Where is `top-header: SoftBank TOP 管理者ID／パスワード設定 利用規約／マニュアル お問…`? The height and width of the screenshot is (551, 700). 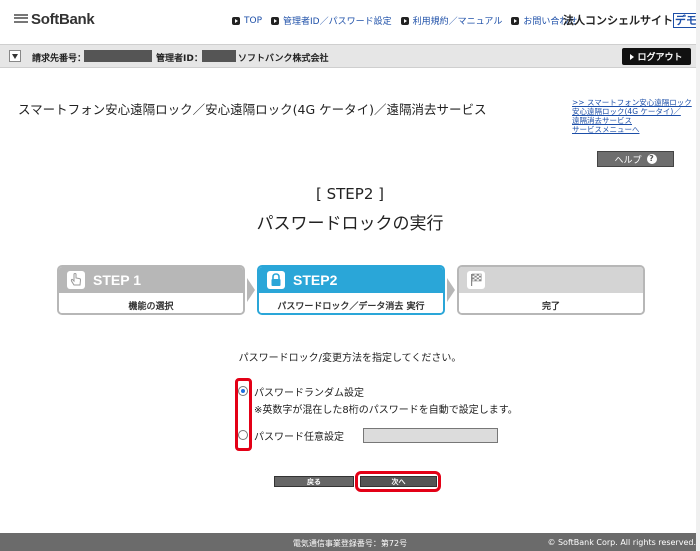
top-header: SoftBank TOP 管理者ID／パスワード設定 利用規約／マニュアル お問… is located at coordinates (350, 20).